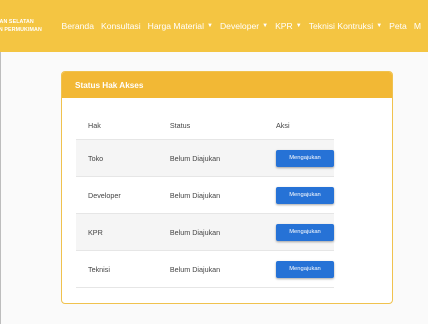 The width and height of the screenshot is (428, 324). What do you see at coordinates (117, 232) in the screenshot?
I see `cell-hak: KPR` at bounding box center [117, 232].